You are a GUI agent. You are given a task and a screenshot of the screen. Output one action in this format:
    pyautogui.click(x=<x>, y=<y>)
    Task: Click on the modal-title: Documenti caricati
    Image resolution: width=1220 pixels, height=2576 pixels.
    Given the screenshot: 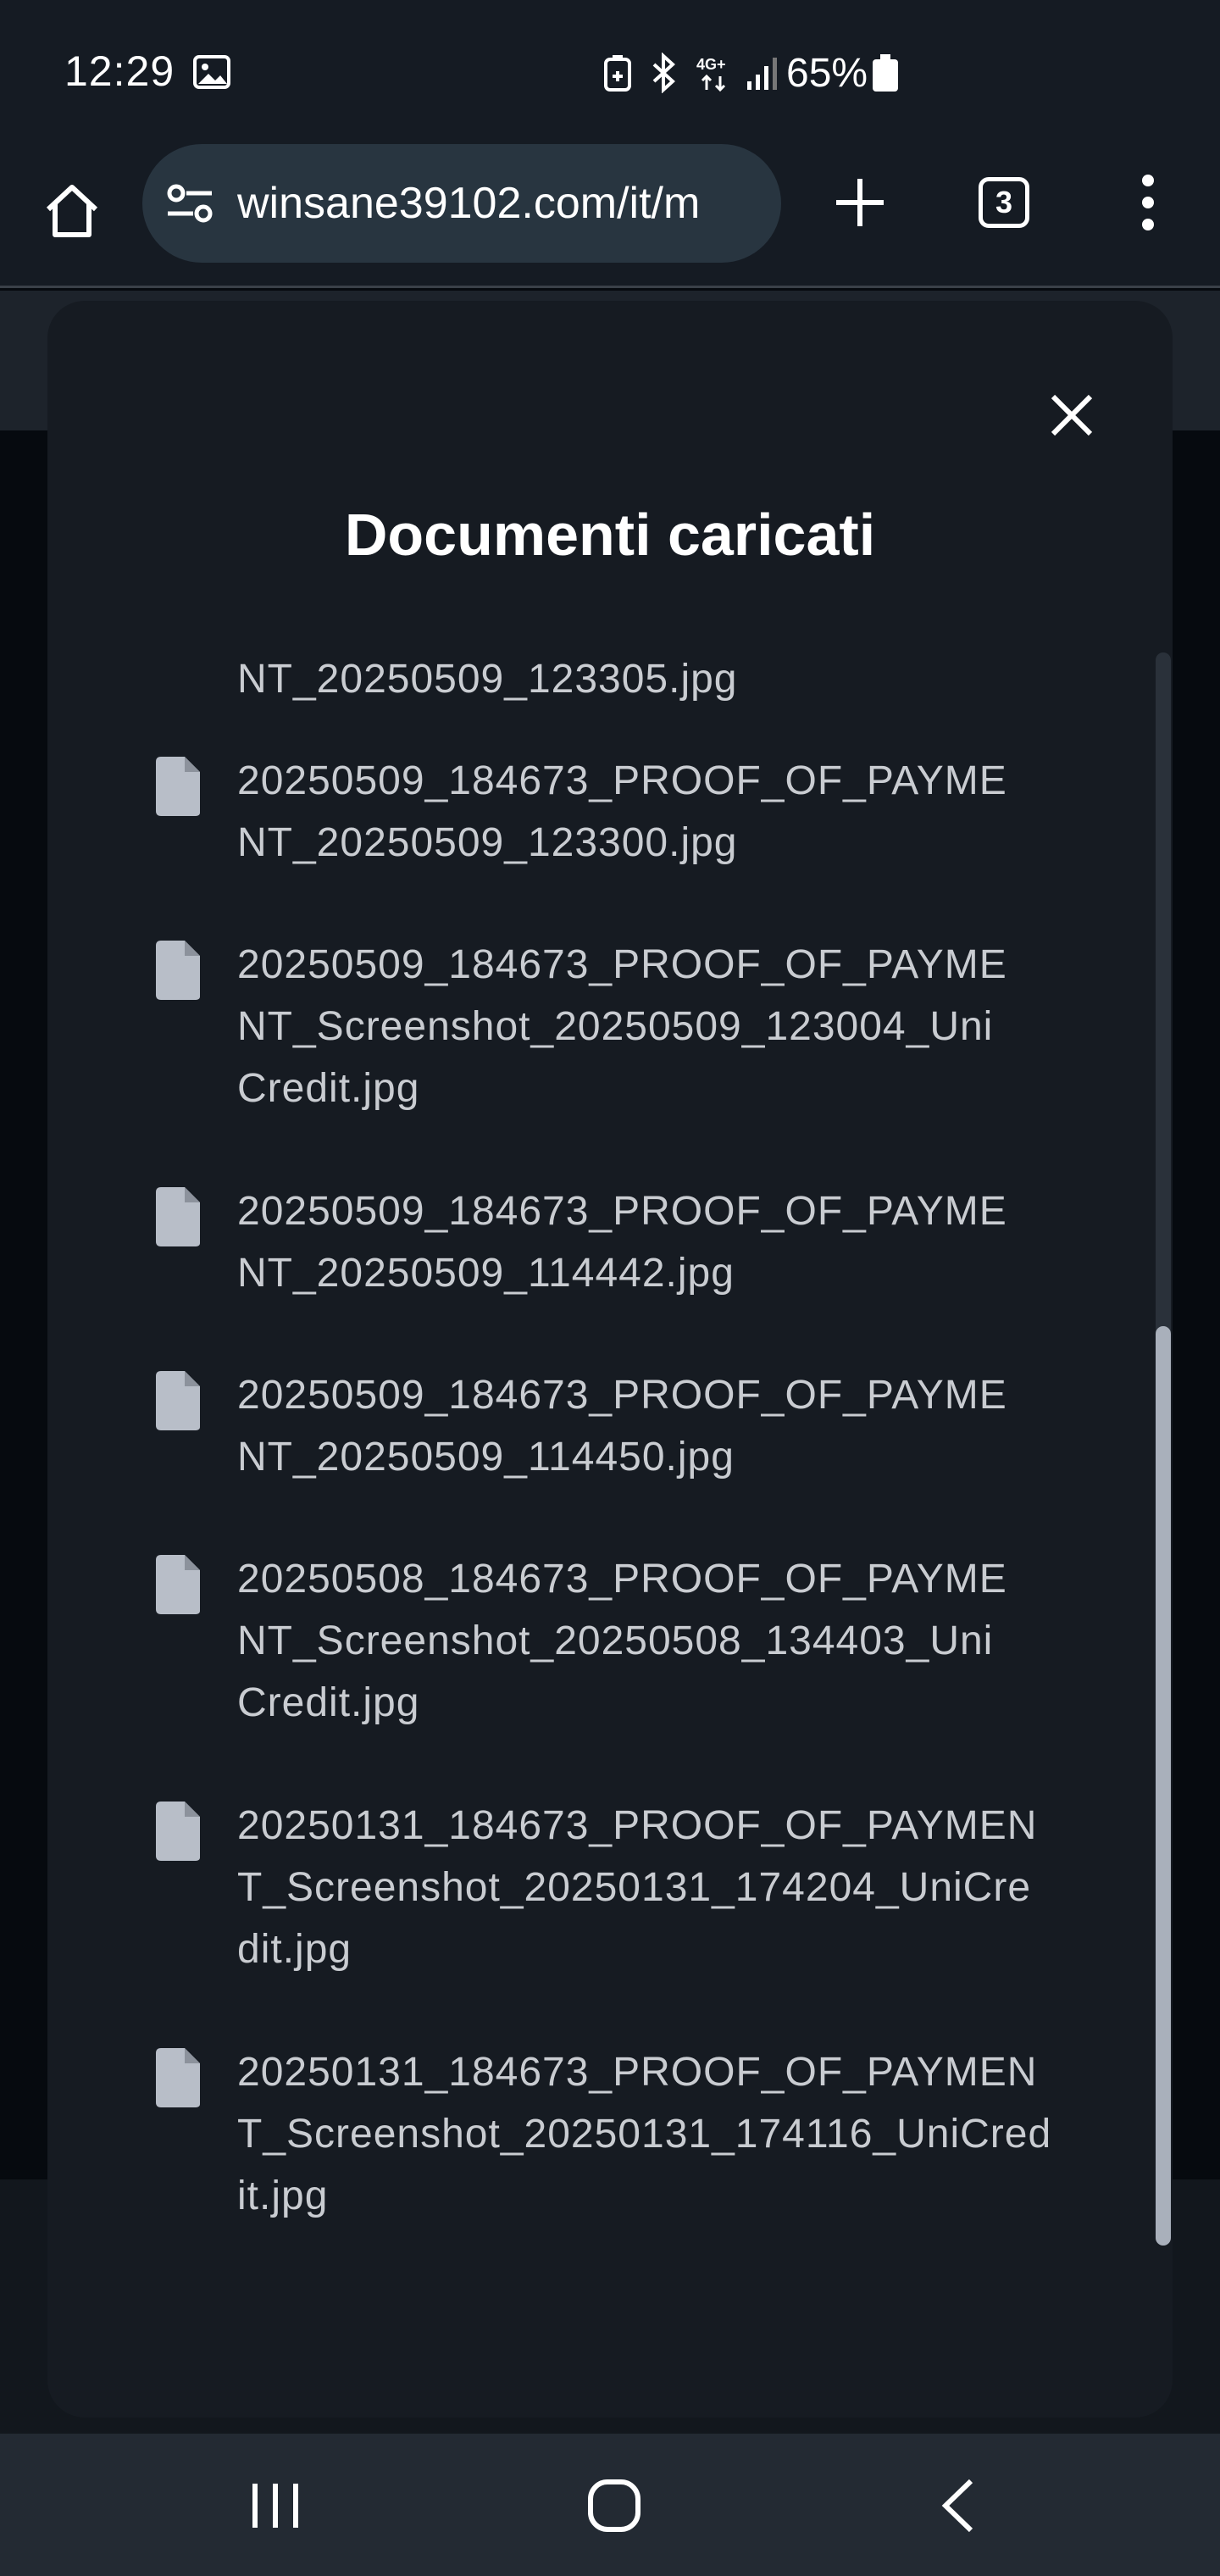 What is the action you would take?
    pyautogui.click(x=610, y=535)
    